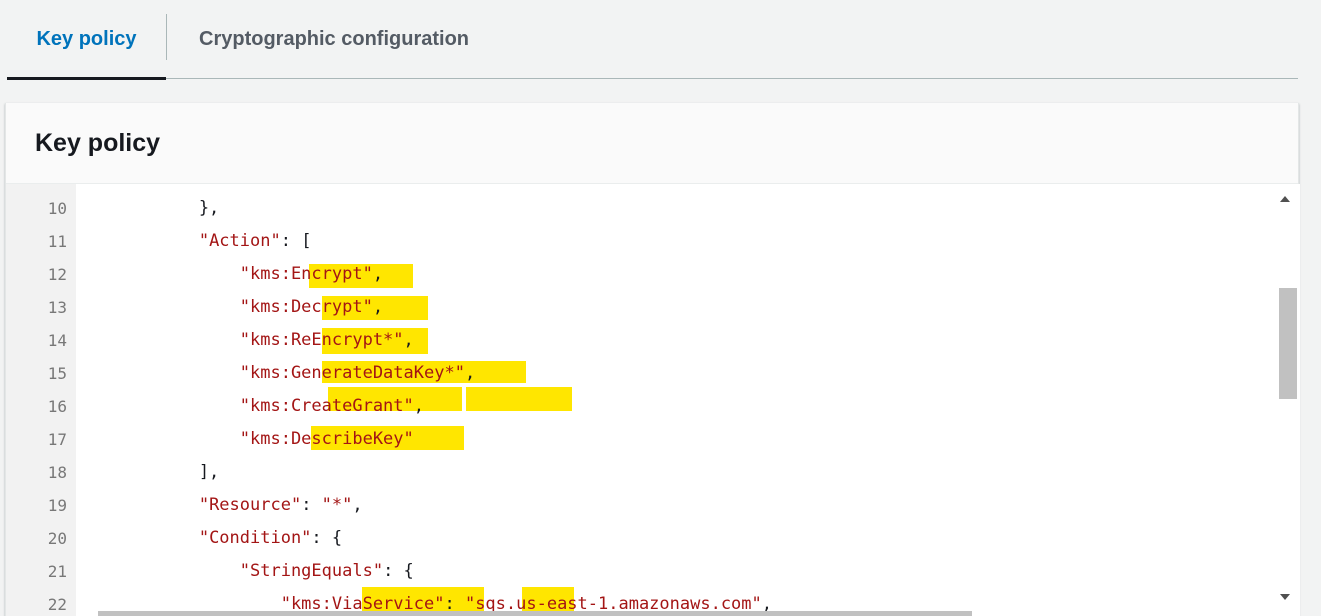 Image resolution: width=1321 pixels, height=616 pixels. What do you see at coordinates (166, 37) in the screenshot?
I see `tab-divider` at bounding box center [166, 37].